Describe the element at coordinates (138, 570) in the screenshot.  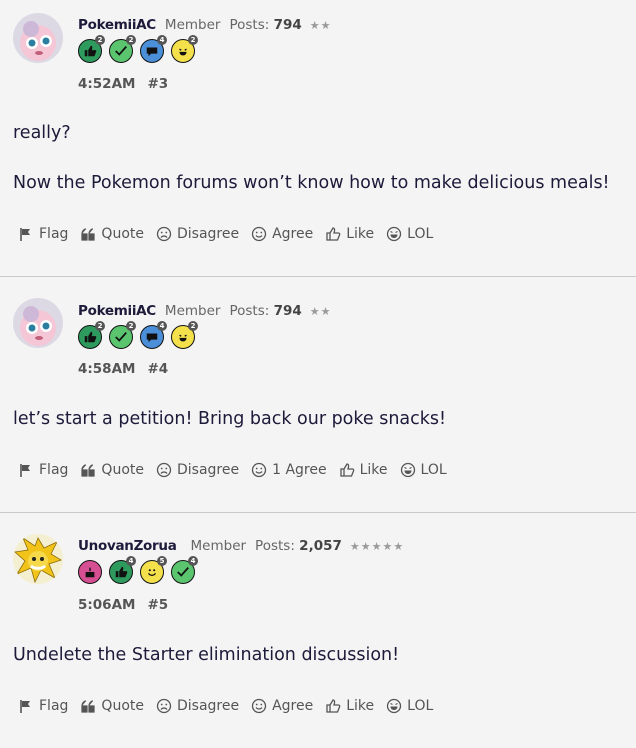
I see `badge-row: 4 5 4` at that location.